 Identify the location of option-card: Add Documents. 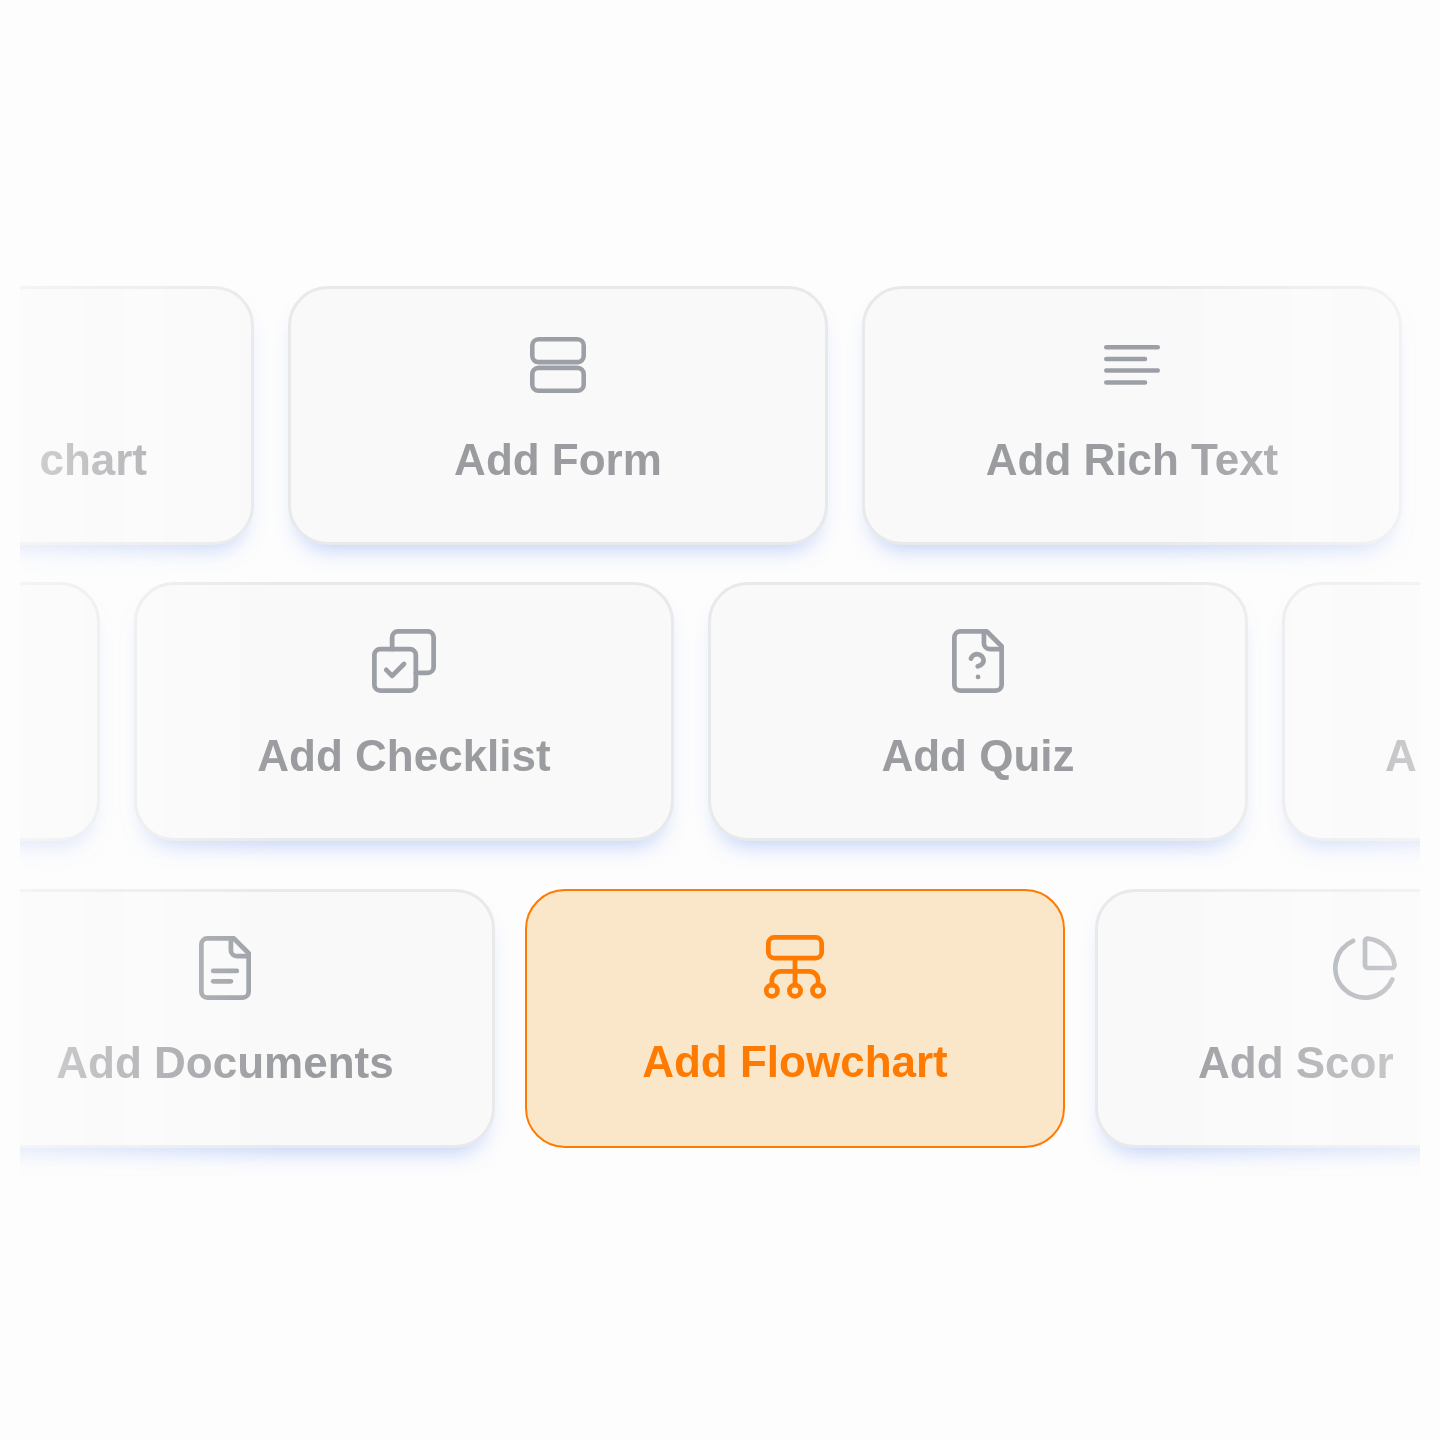
(257, 1018).